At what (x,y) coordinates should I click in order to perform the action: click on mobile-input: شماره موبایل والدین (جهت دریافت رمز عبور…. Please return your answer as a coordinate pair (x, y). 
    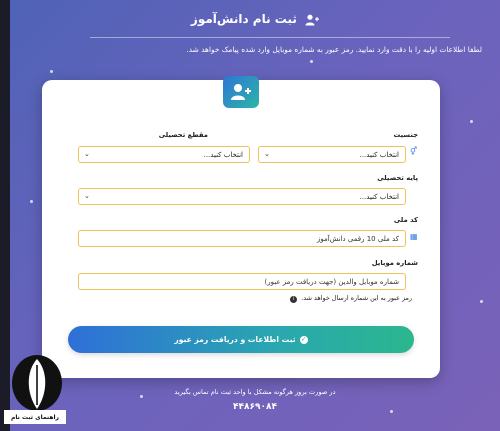
    Looking at the image, I should click on (242, 281).